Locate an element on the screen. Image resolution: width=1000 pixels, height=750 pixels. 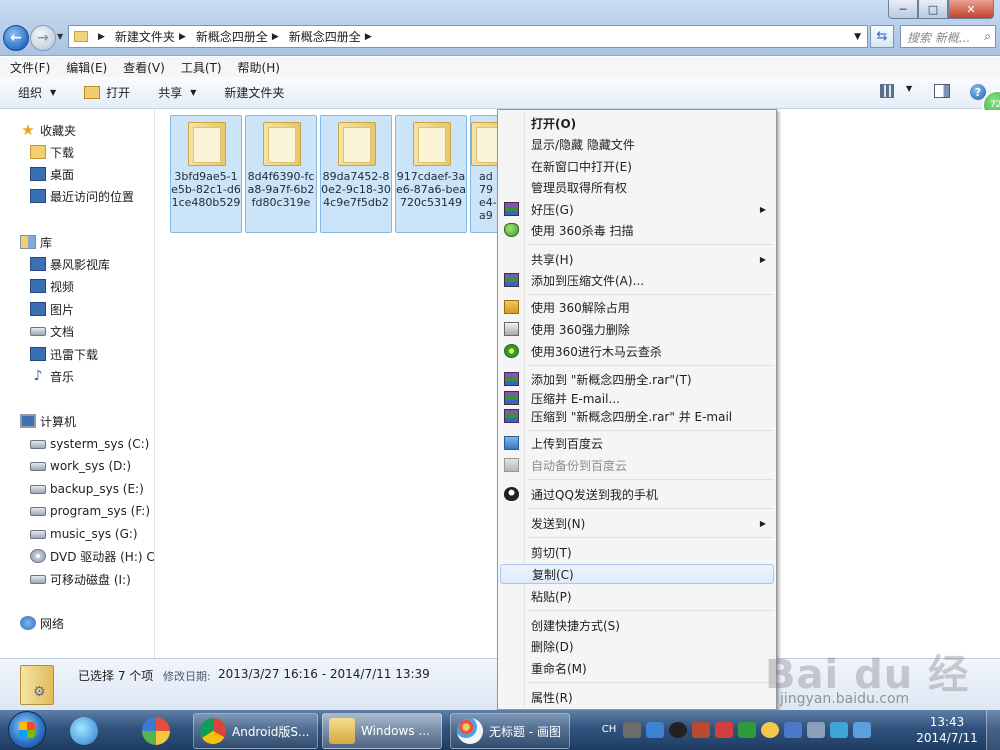
organize-button: 组织 ▼ is located at coordinates (37, 92).